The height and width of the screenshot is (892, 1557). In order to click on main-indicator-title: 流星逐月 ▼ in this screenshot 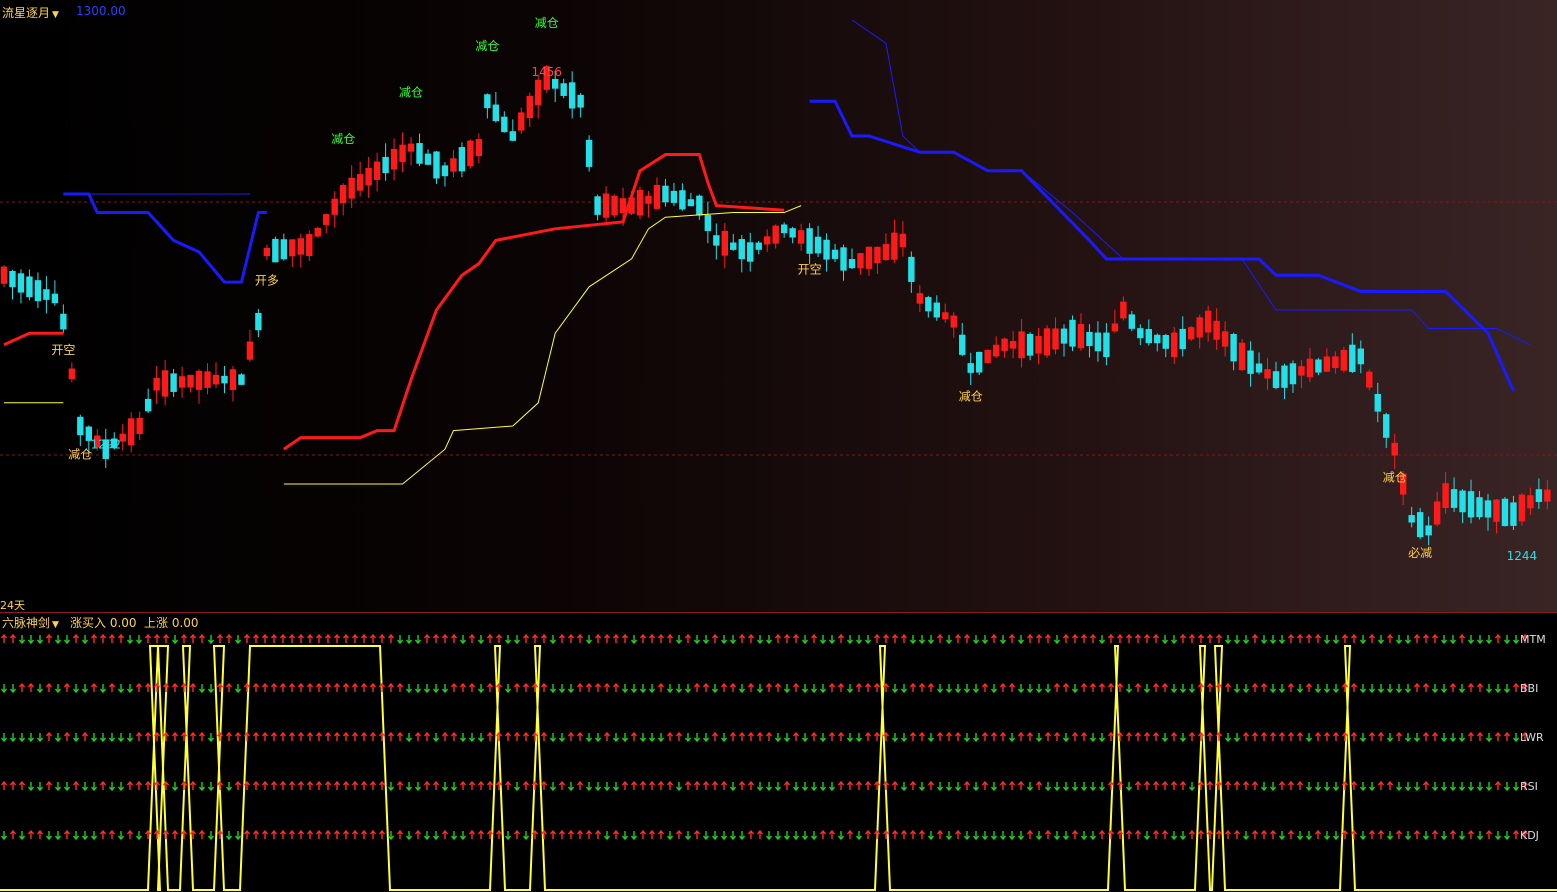, I will do `click(30, 12)`.